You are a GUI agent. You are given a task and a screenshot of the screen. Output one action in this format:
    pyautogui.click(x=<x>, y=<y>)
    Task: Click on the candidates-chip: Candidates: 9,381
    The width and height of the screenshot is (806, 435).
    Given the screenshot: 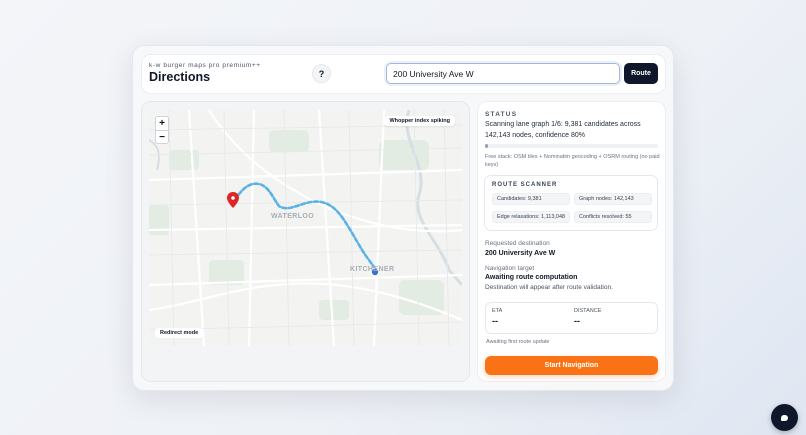 What is the action you would take?
    pyautogui.click(x=531, y=199)
    